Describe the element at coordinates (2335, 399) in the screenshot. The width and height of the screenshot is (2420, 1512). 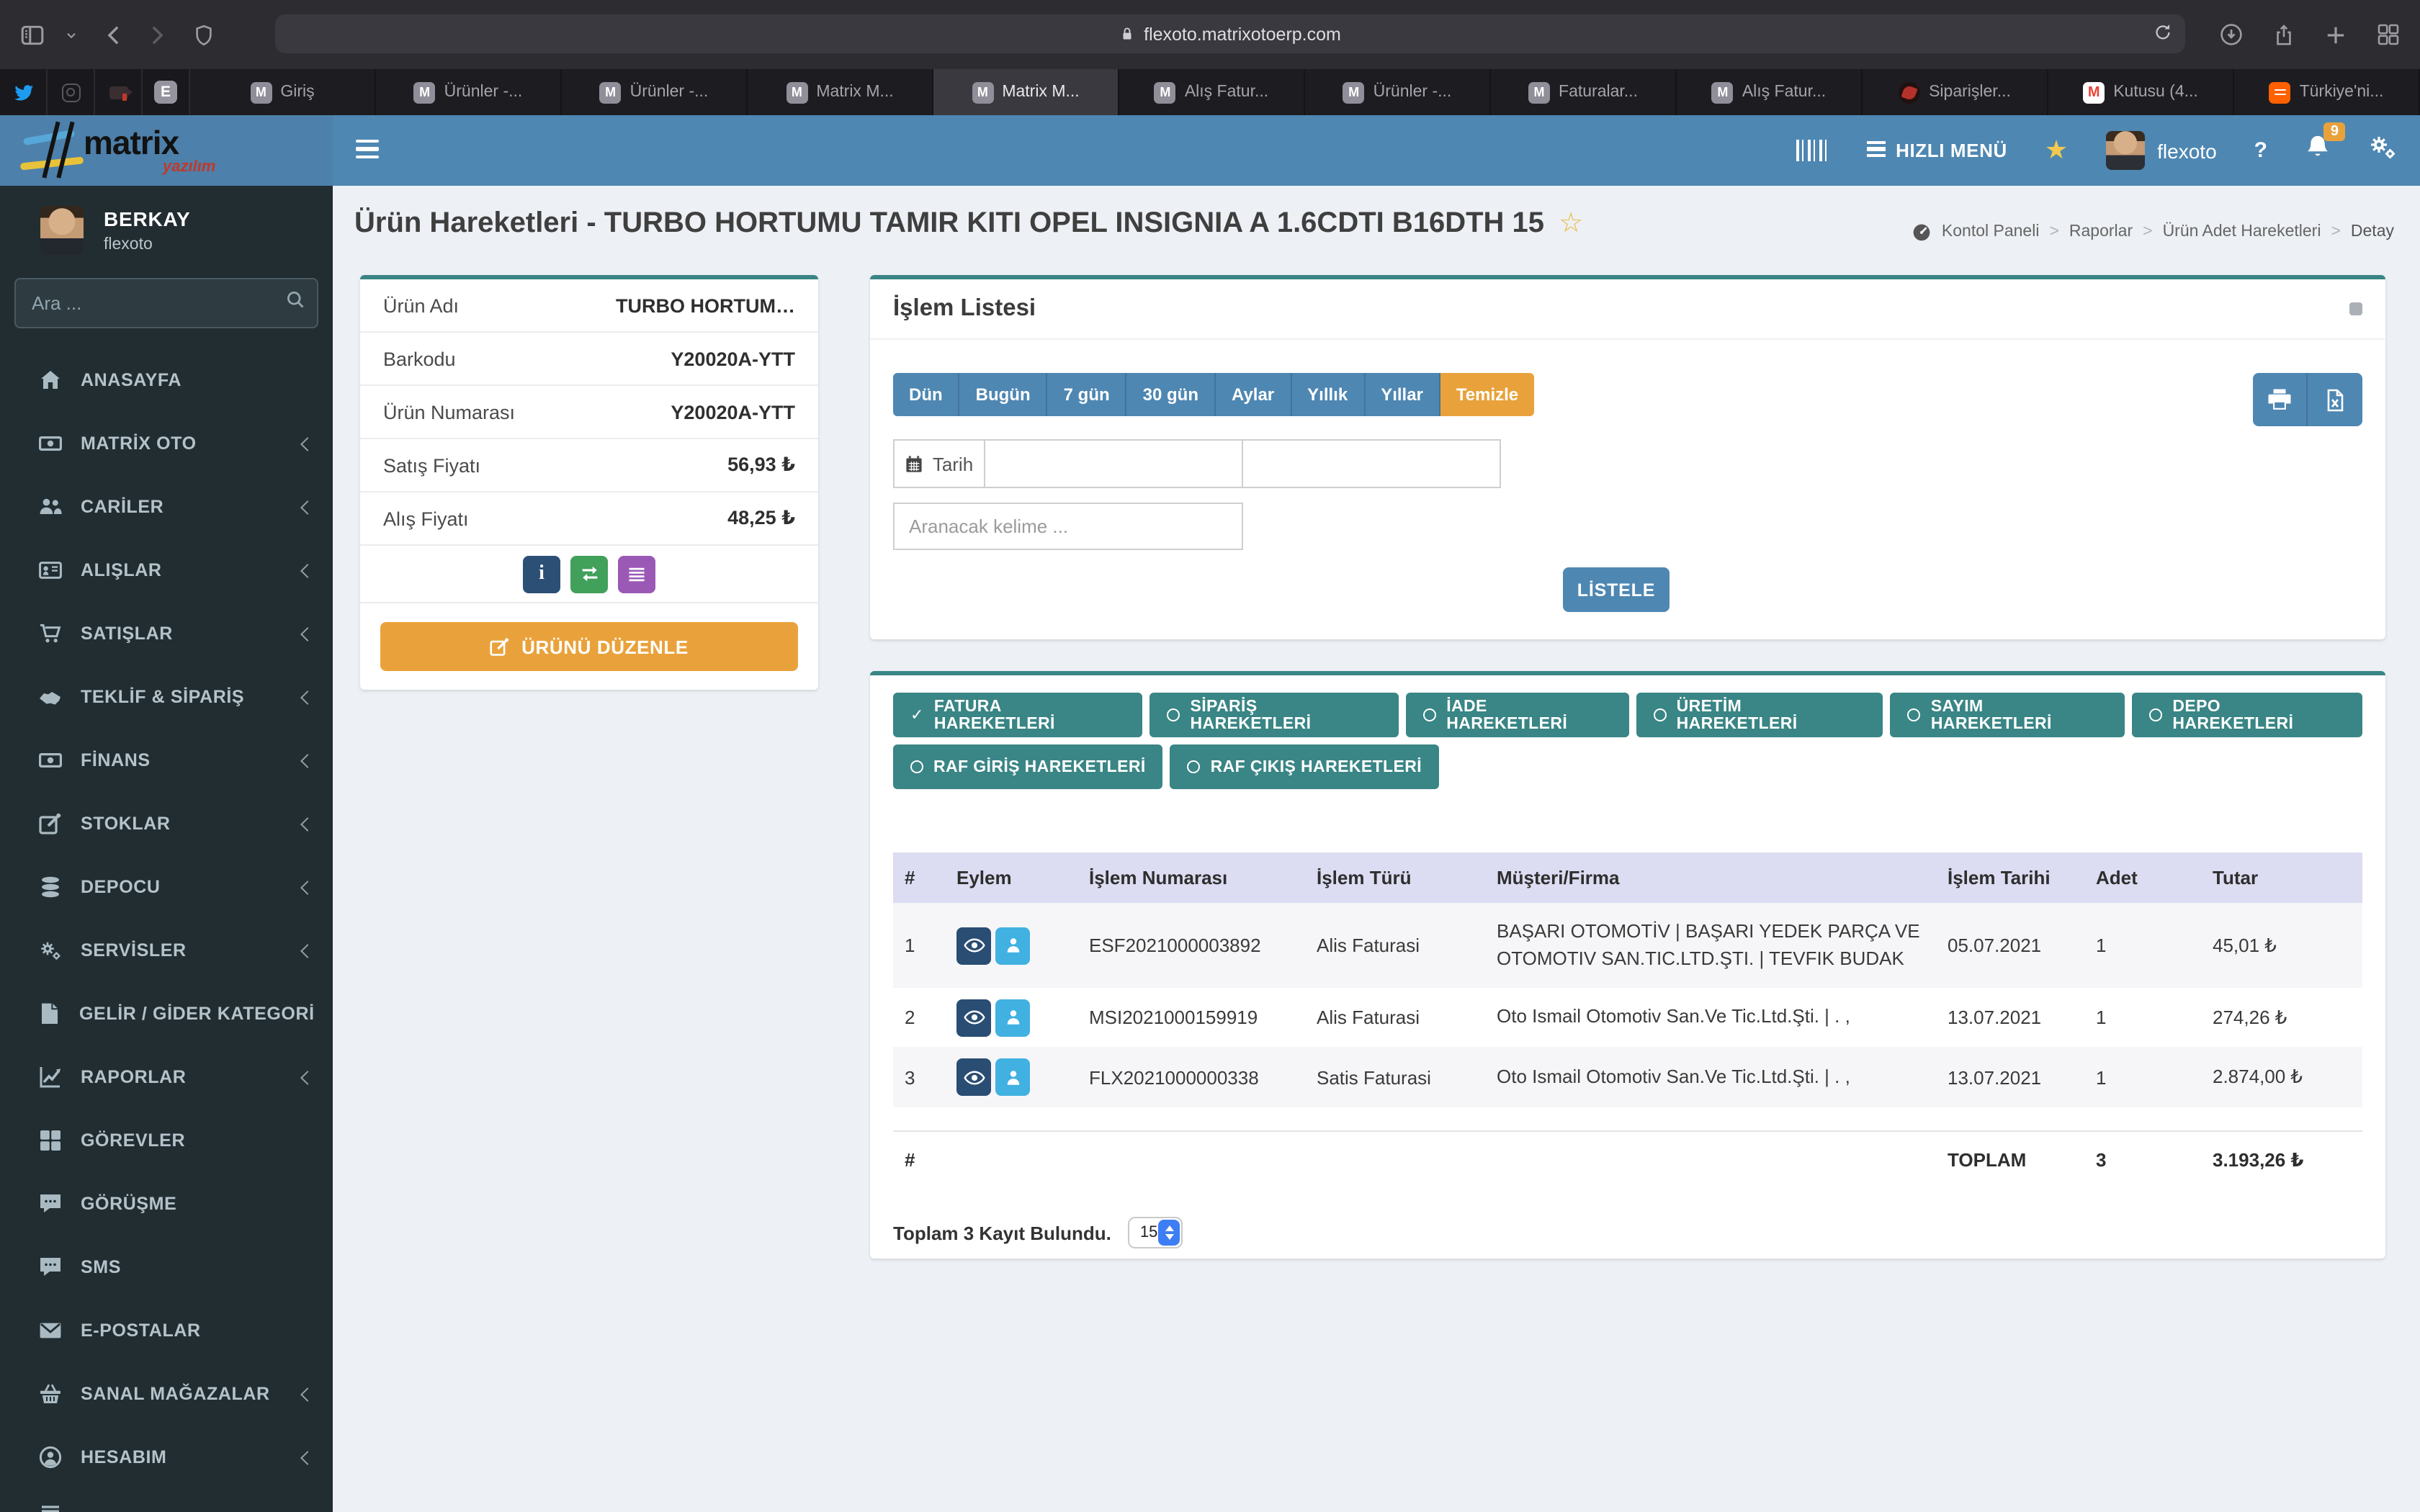
I see `excel-export-button` at that location.